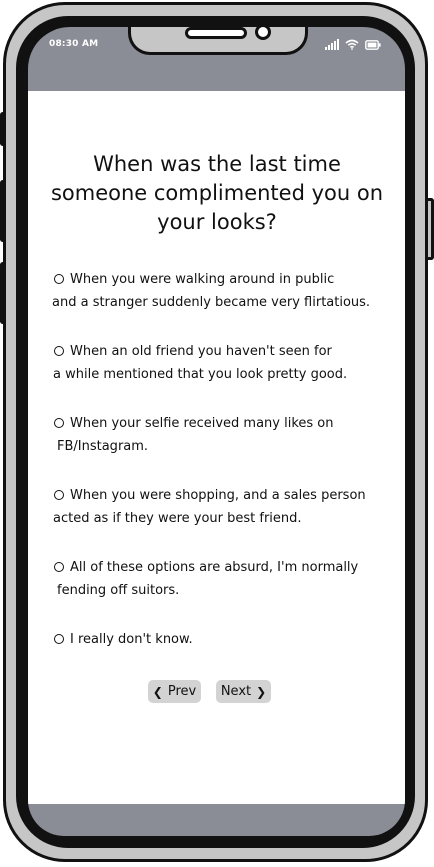 The height and width of the screenshot is (867, 434). I want to click on prev-button: ❮ Prev, so click(174, 691).